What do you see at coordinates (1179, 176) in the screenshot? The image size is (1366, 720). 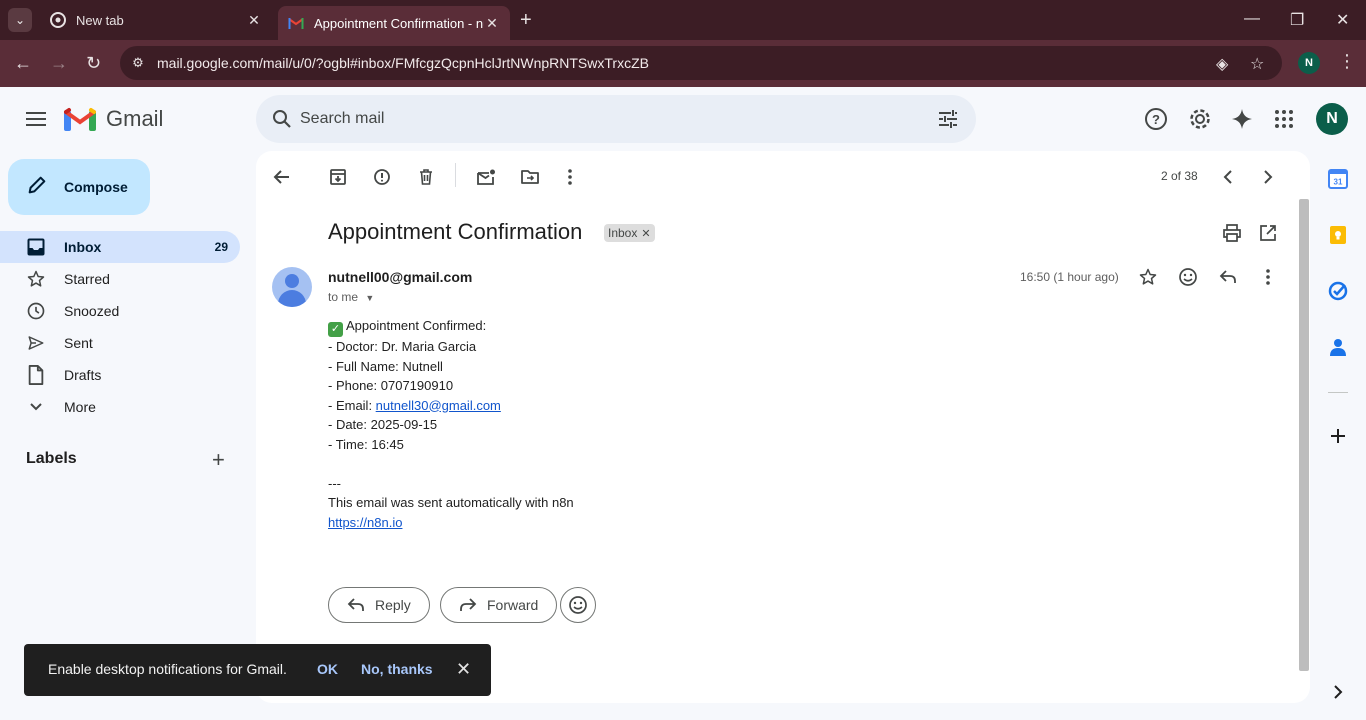 I see `pagination-count: 2 of 38` at bounding box center [1179, 176].